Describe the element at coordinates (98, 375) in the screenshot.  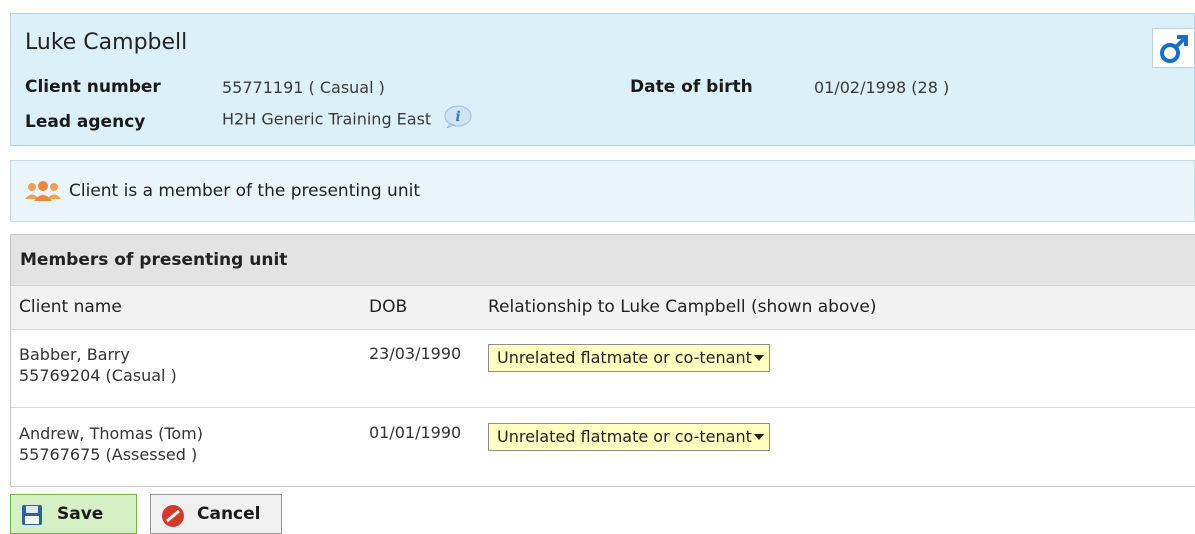
I see `member-client-number: 55769204 (Casual )` at that location.